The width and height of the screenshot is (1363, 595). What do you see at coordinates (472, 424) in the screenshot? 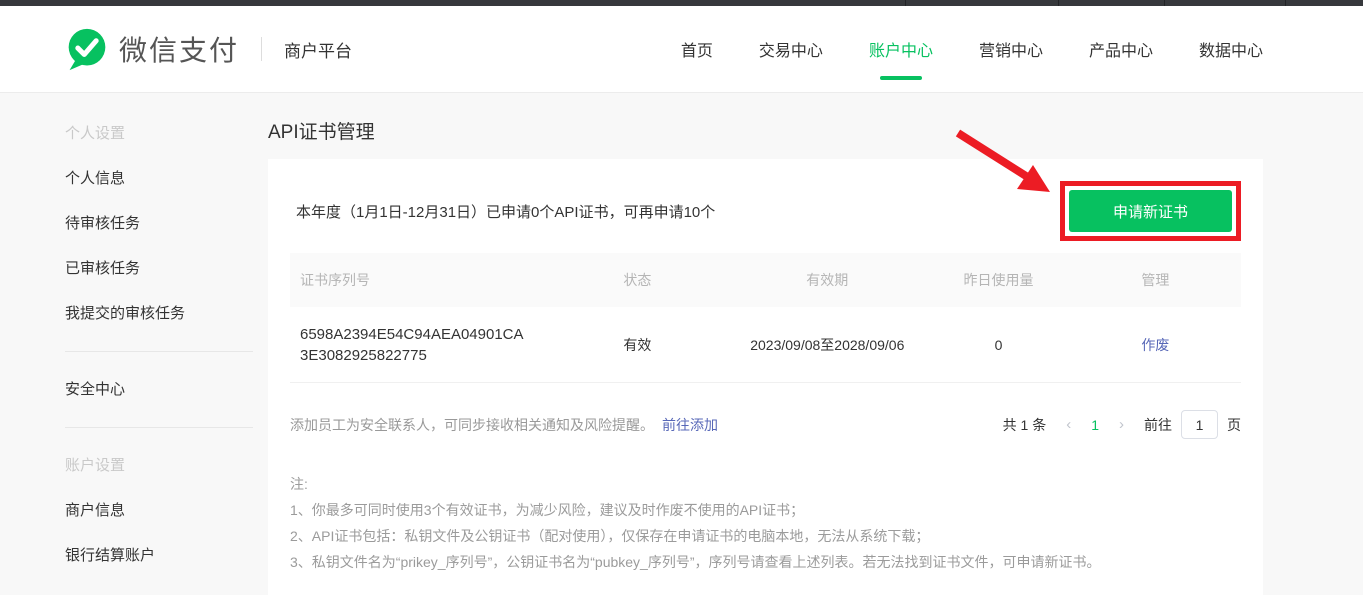
I see `tip-text: 添加员工为安全联系人，可同步接收相关通知及风险提醒。` at bounding box center [472, 424].